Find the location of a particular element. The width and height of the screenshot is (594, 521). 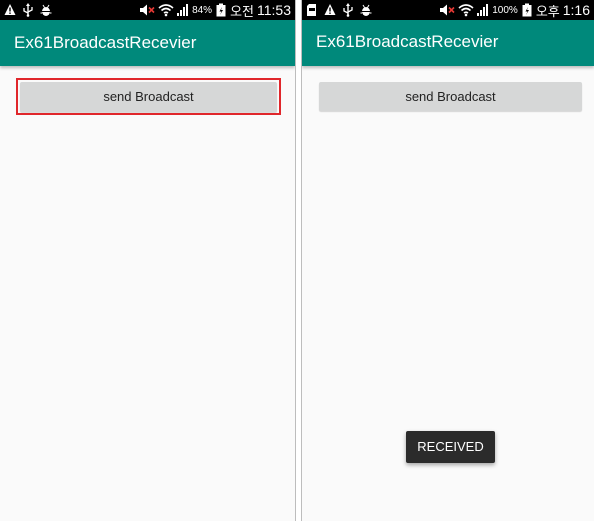

battery-percent: 100% is located at coordinates (505, 10).